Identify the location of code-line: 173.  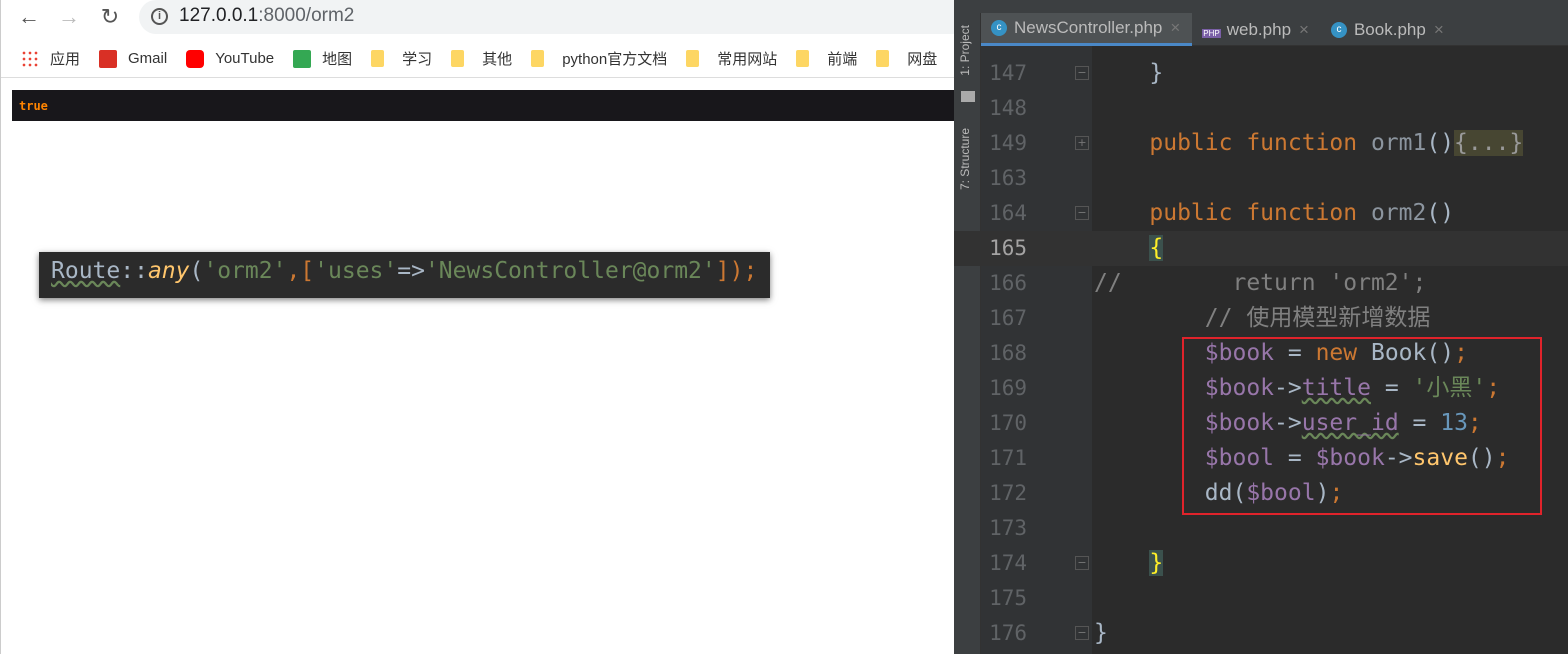
(1261, 528).